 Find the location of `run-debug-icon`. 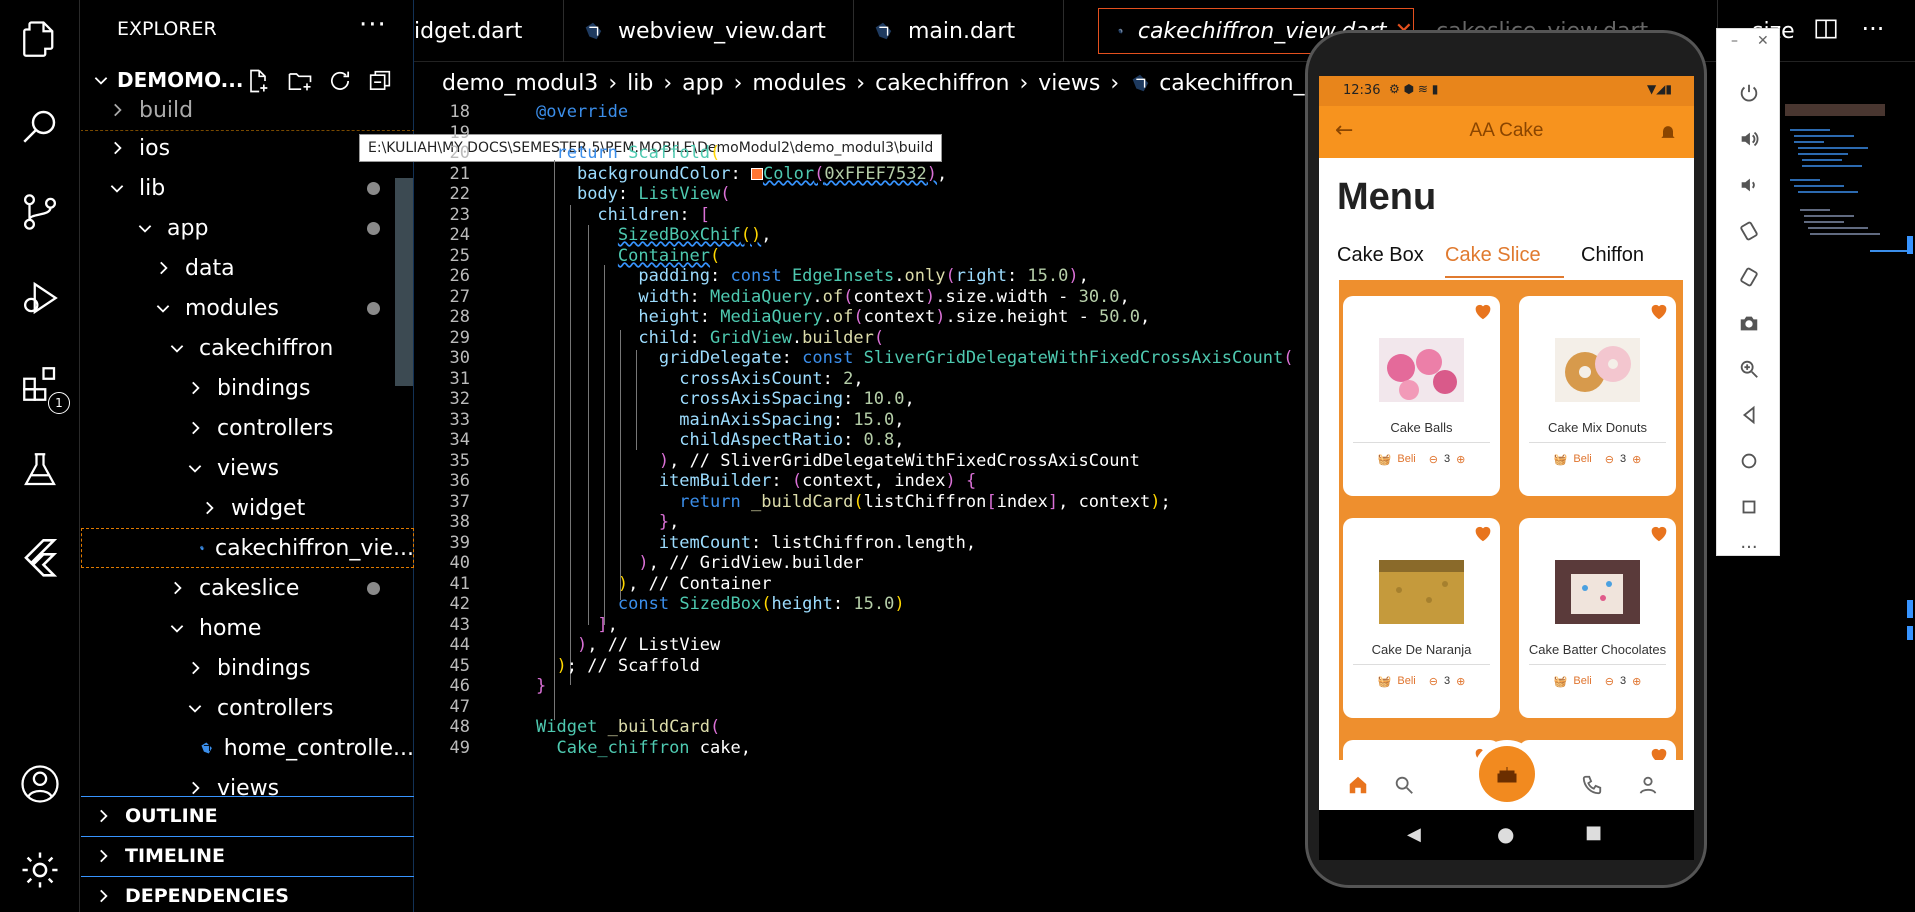

run-debug-icon is located at coordinates (40, 298).